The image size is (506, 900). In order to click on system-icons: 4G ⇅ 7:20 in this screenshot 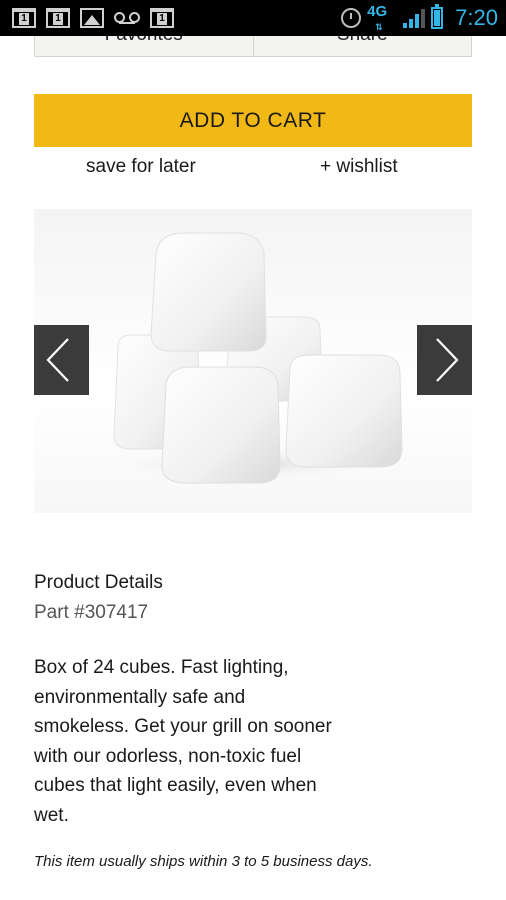, I will do `click(419, 18)`.